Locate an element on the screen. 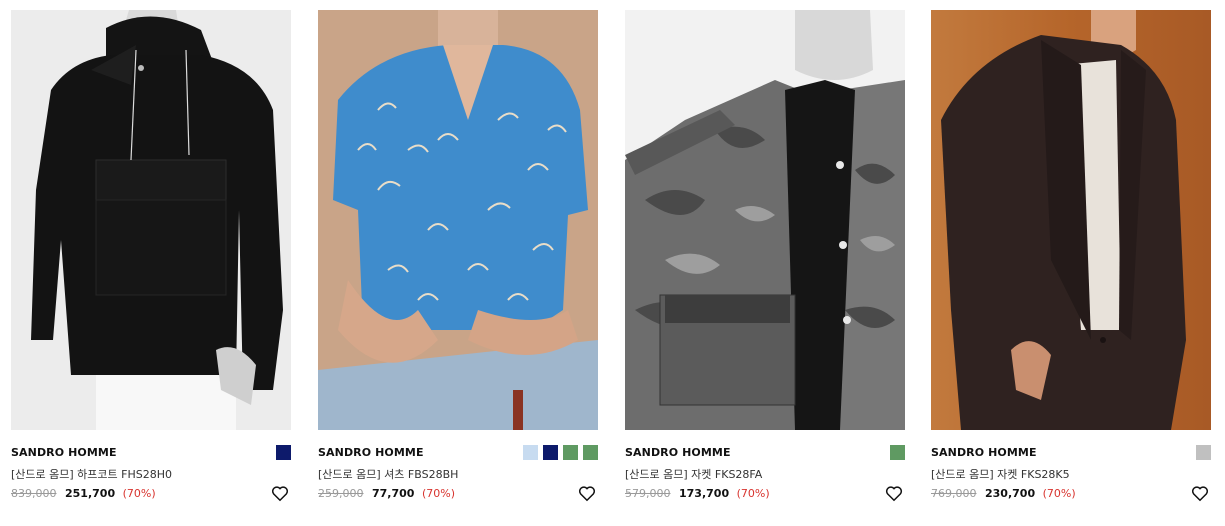 This screenshot has height=526, width=1225. product-name: [산드로 옴므] 하프코트 FHS28H0 is located at coordinates (91, 474).